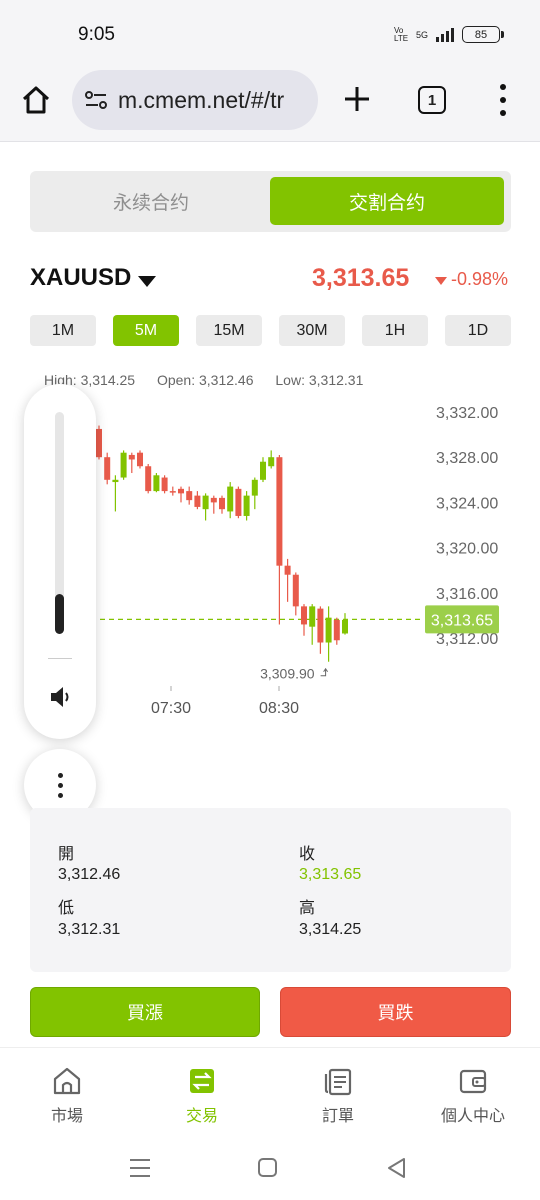  I want to click on volume-panel, so click(60, 561).